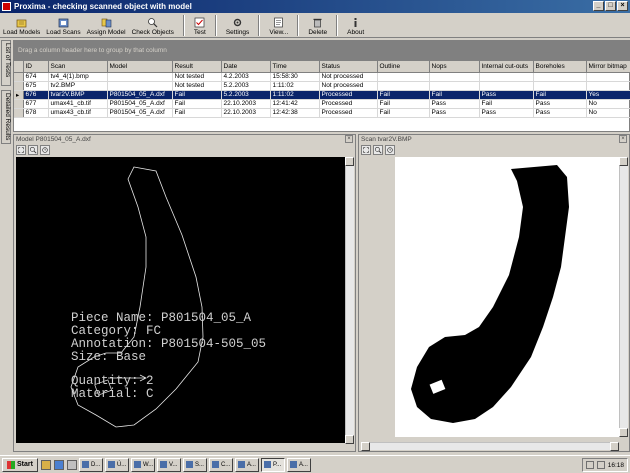  Describe the element at coordinates (598, 6) in the screenshot. I see `minimize-button: _` at that location.